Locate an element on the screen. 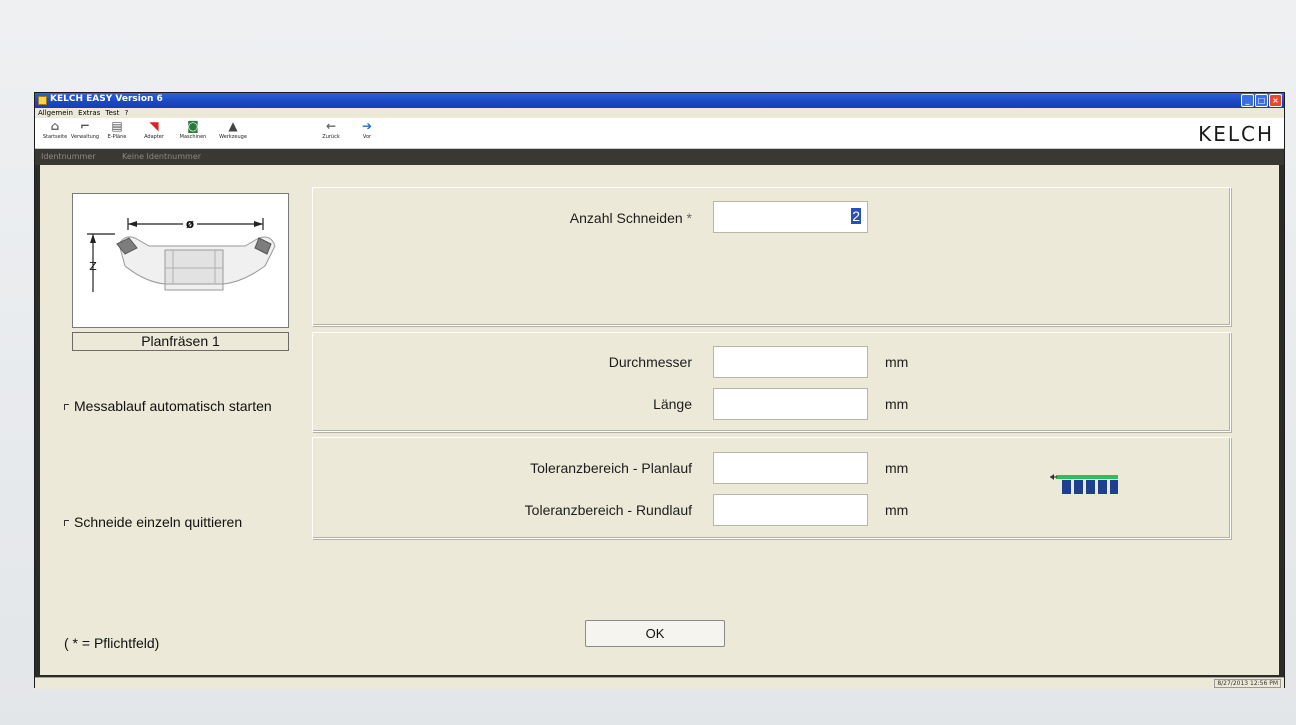 Image resolution: width=1296 pixels, height=725 pixels. confirm-each-checkbox: Schneide einzeln quittieren is located at coordinates (153, 522).